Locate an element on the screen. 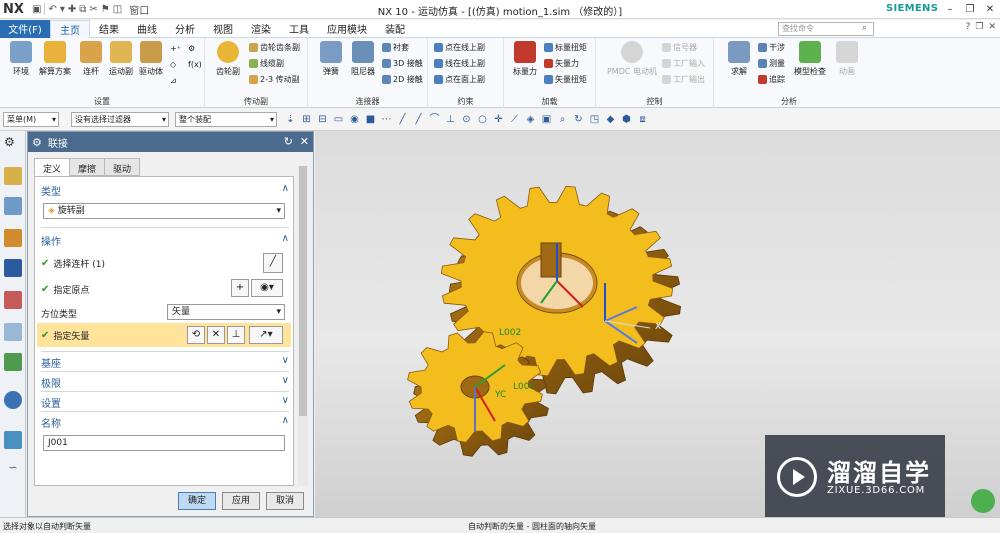 The width and height of the screenshot is (1000, 533). cut-icon: ✂ is located at coordinates (93, 9).